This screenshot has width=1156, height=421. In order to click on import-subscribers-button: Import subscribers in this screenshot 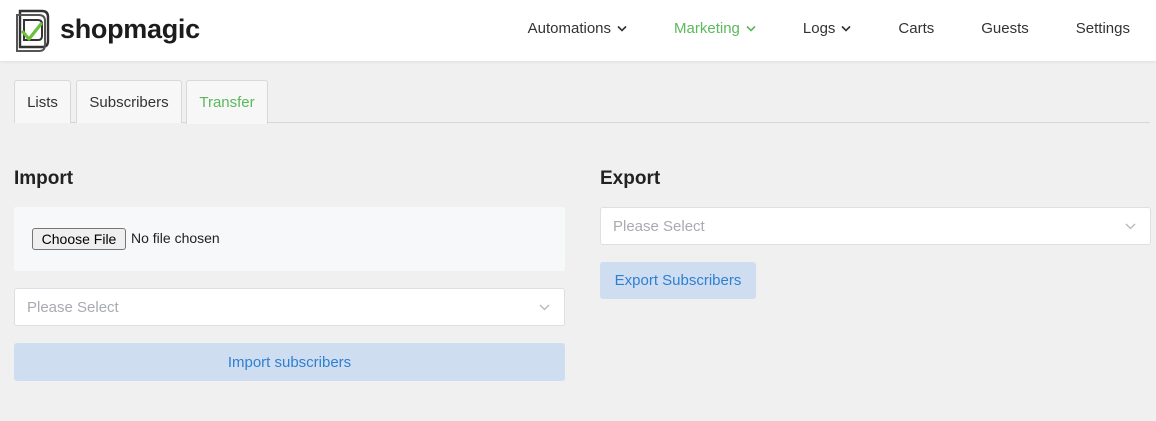, I will do `click(289, 362)`.